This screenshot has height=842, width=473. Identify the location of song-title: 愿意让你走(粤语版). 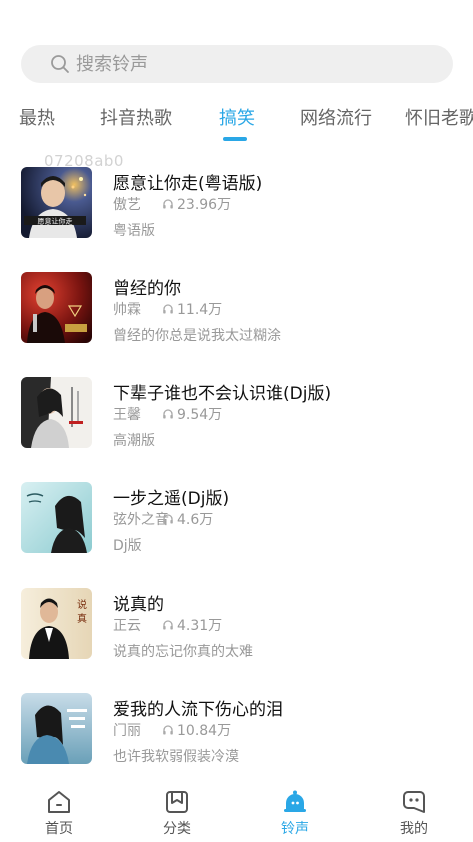
(188, 184).